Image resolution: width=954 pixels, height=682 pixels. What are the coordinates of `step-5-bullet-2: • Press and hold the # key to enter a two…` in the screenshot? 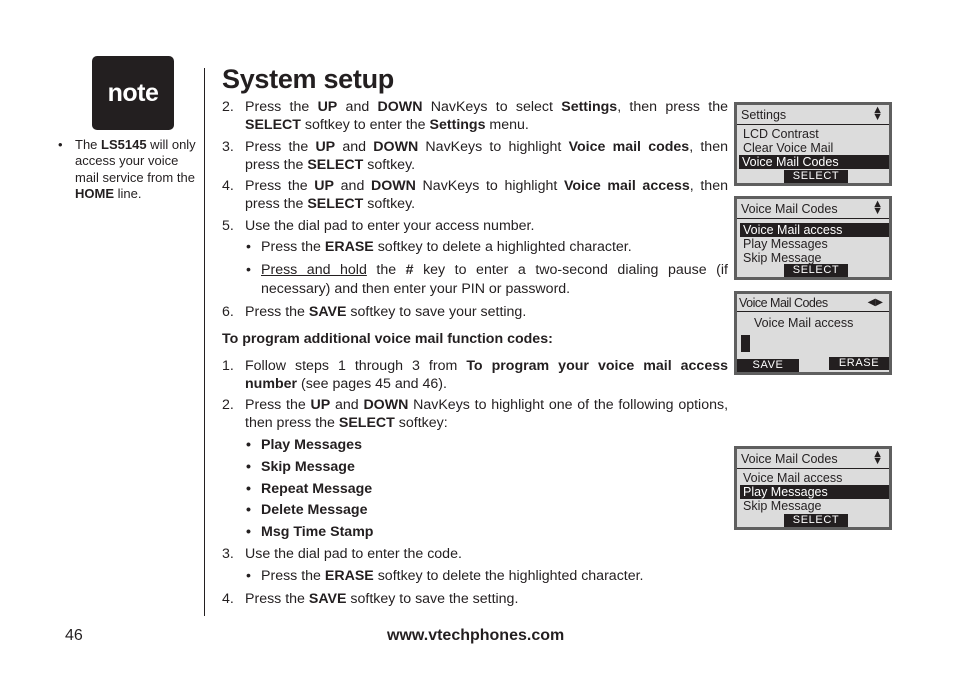 It's located at (475, 279).